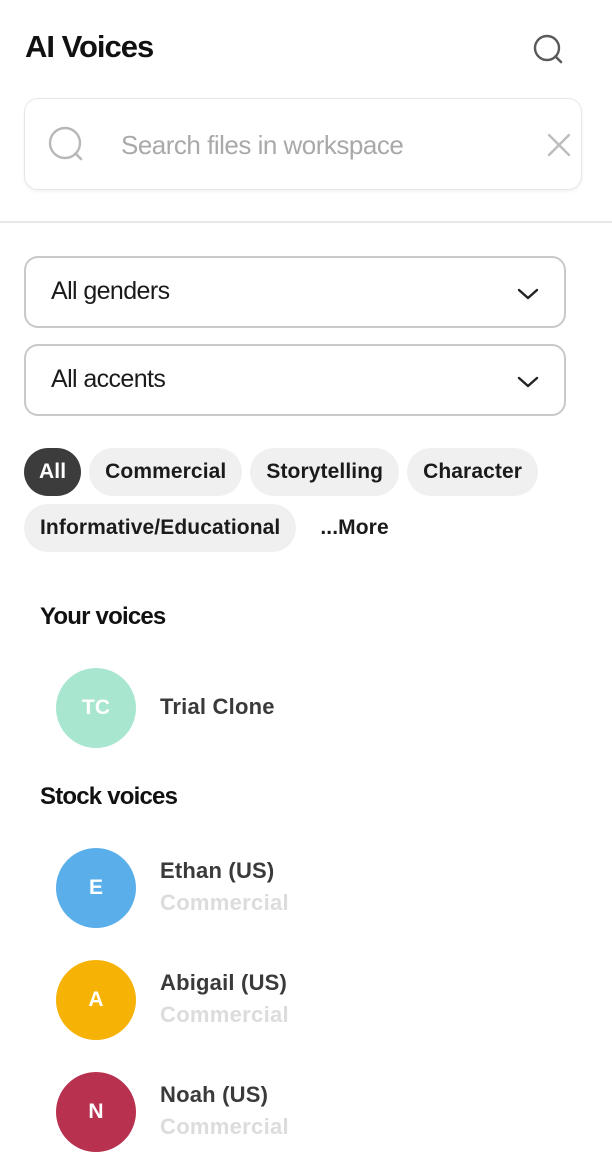 Image resolution: width=612 pixels, height=1162 pixels. Describe the element at coordinates (160, 528) in the screenshot. I see `chip-informative-educational: Informative/Educational` at that location.